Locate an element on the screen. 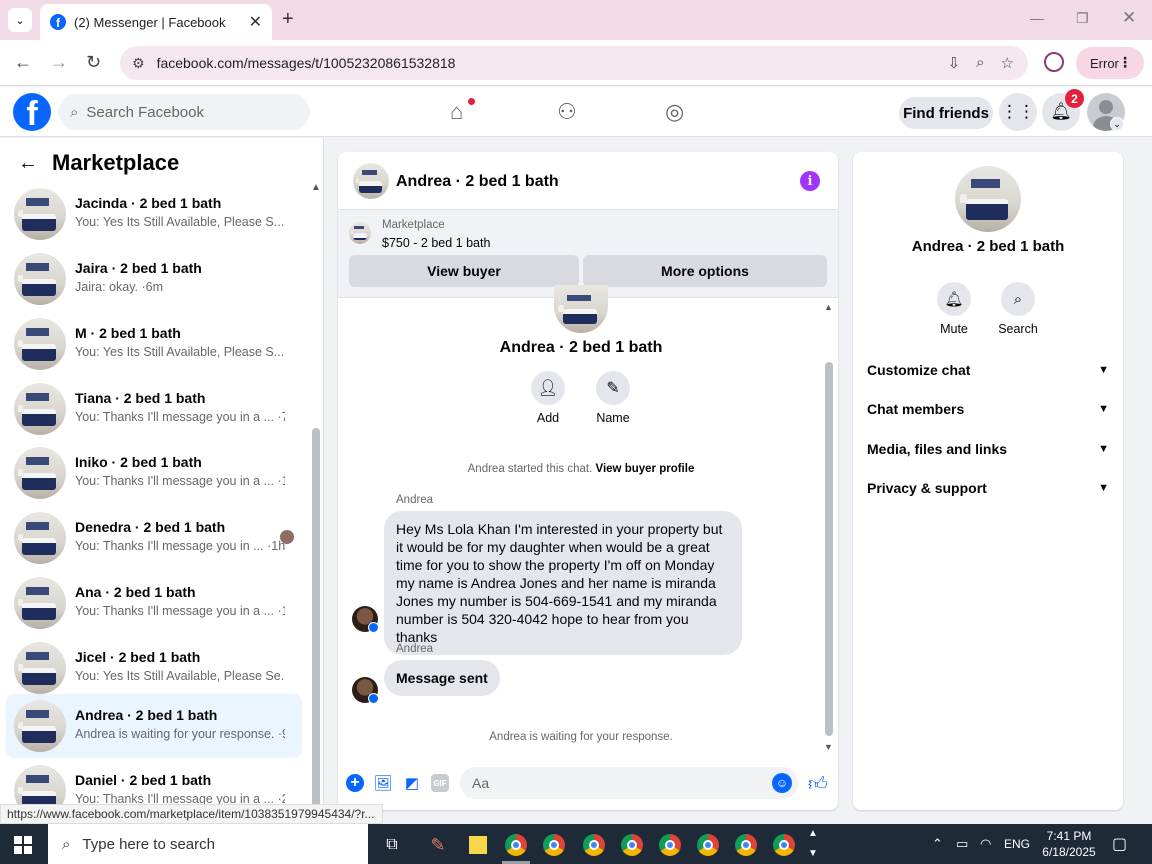  notification-center-icon: ▢ is located at coordinates (1119, 844).